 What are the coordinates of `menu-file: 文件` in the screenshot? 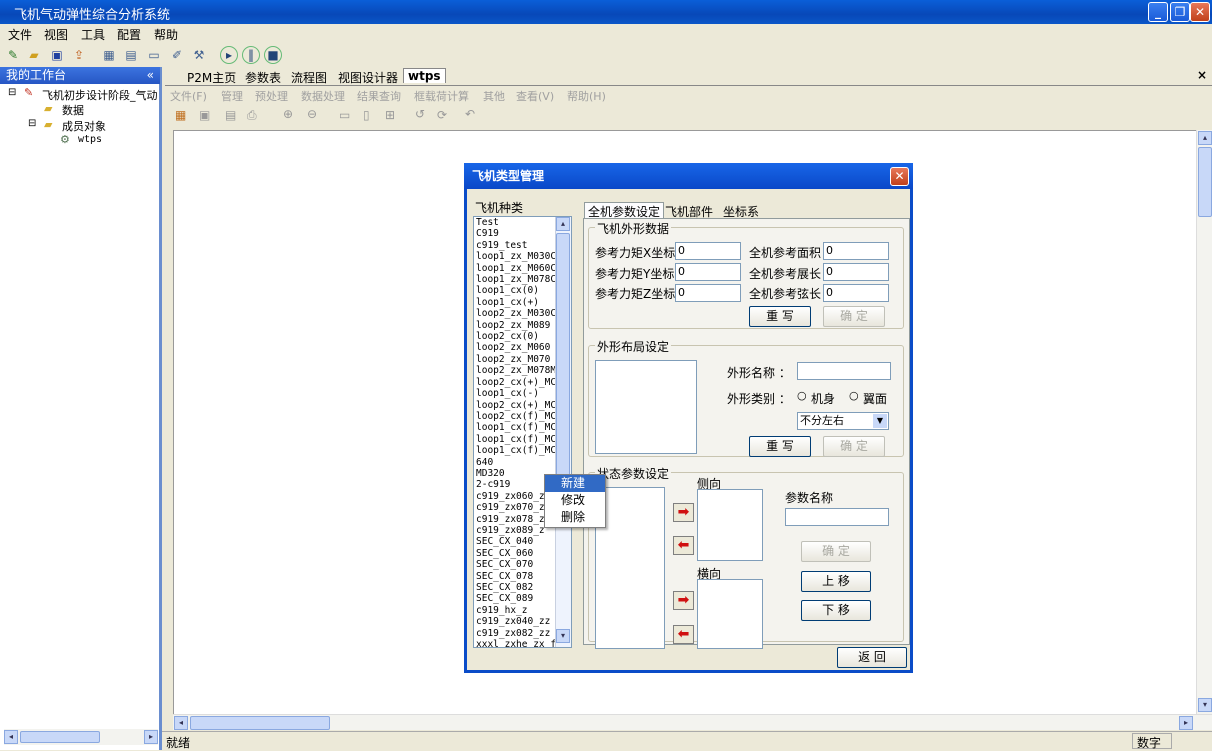 It's located at (20, 34).